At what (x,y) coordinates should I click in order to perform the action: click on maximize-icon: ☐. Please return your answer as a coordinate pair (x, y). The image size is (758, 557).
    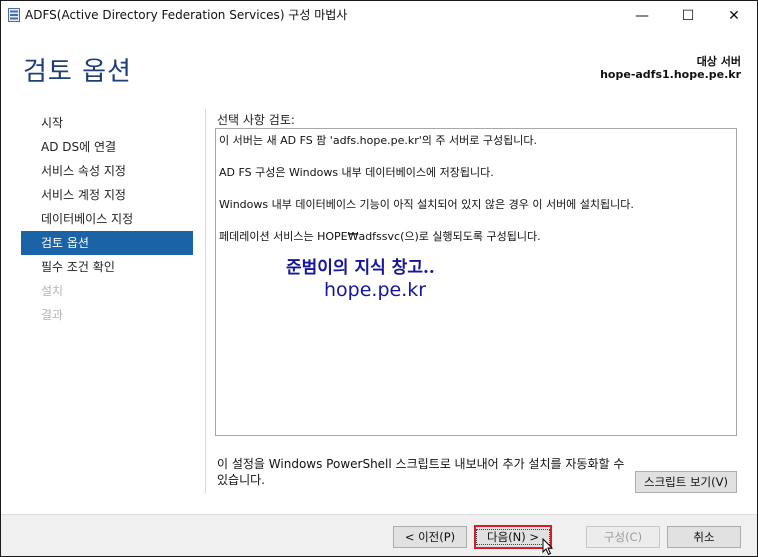
    Looking at the image, I should click on (688, 16).